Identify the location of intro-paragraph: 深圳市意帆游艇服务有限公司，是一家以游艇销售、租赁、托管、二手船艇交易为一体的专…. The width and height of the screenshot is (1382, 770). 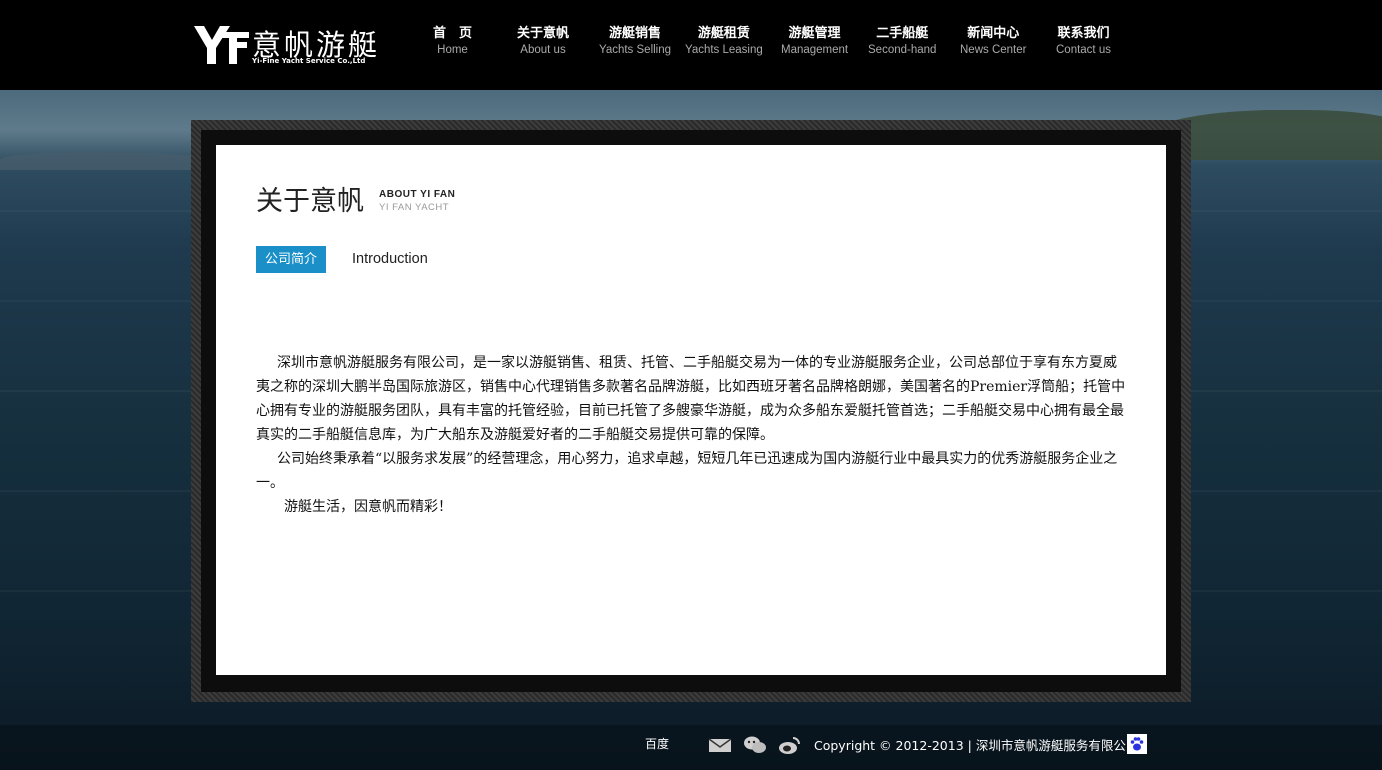
(691, 399).